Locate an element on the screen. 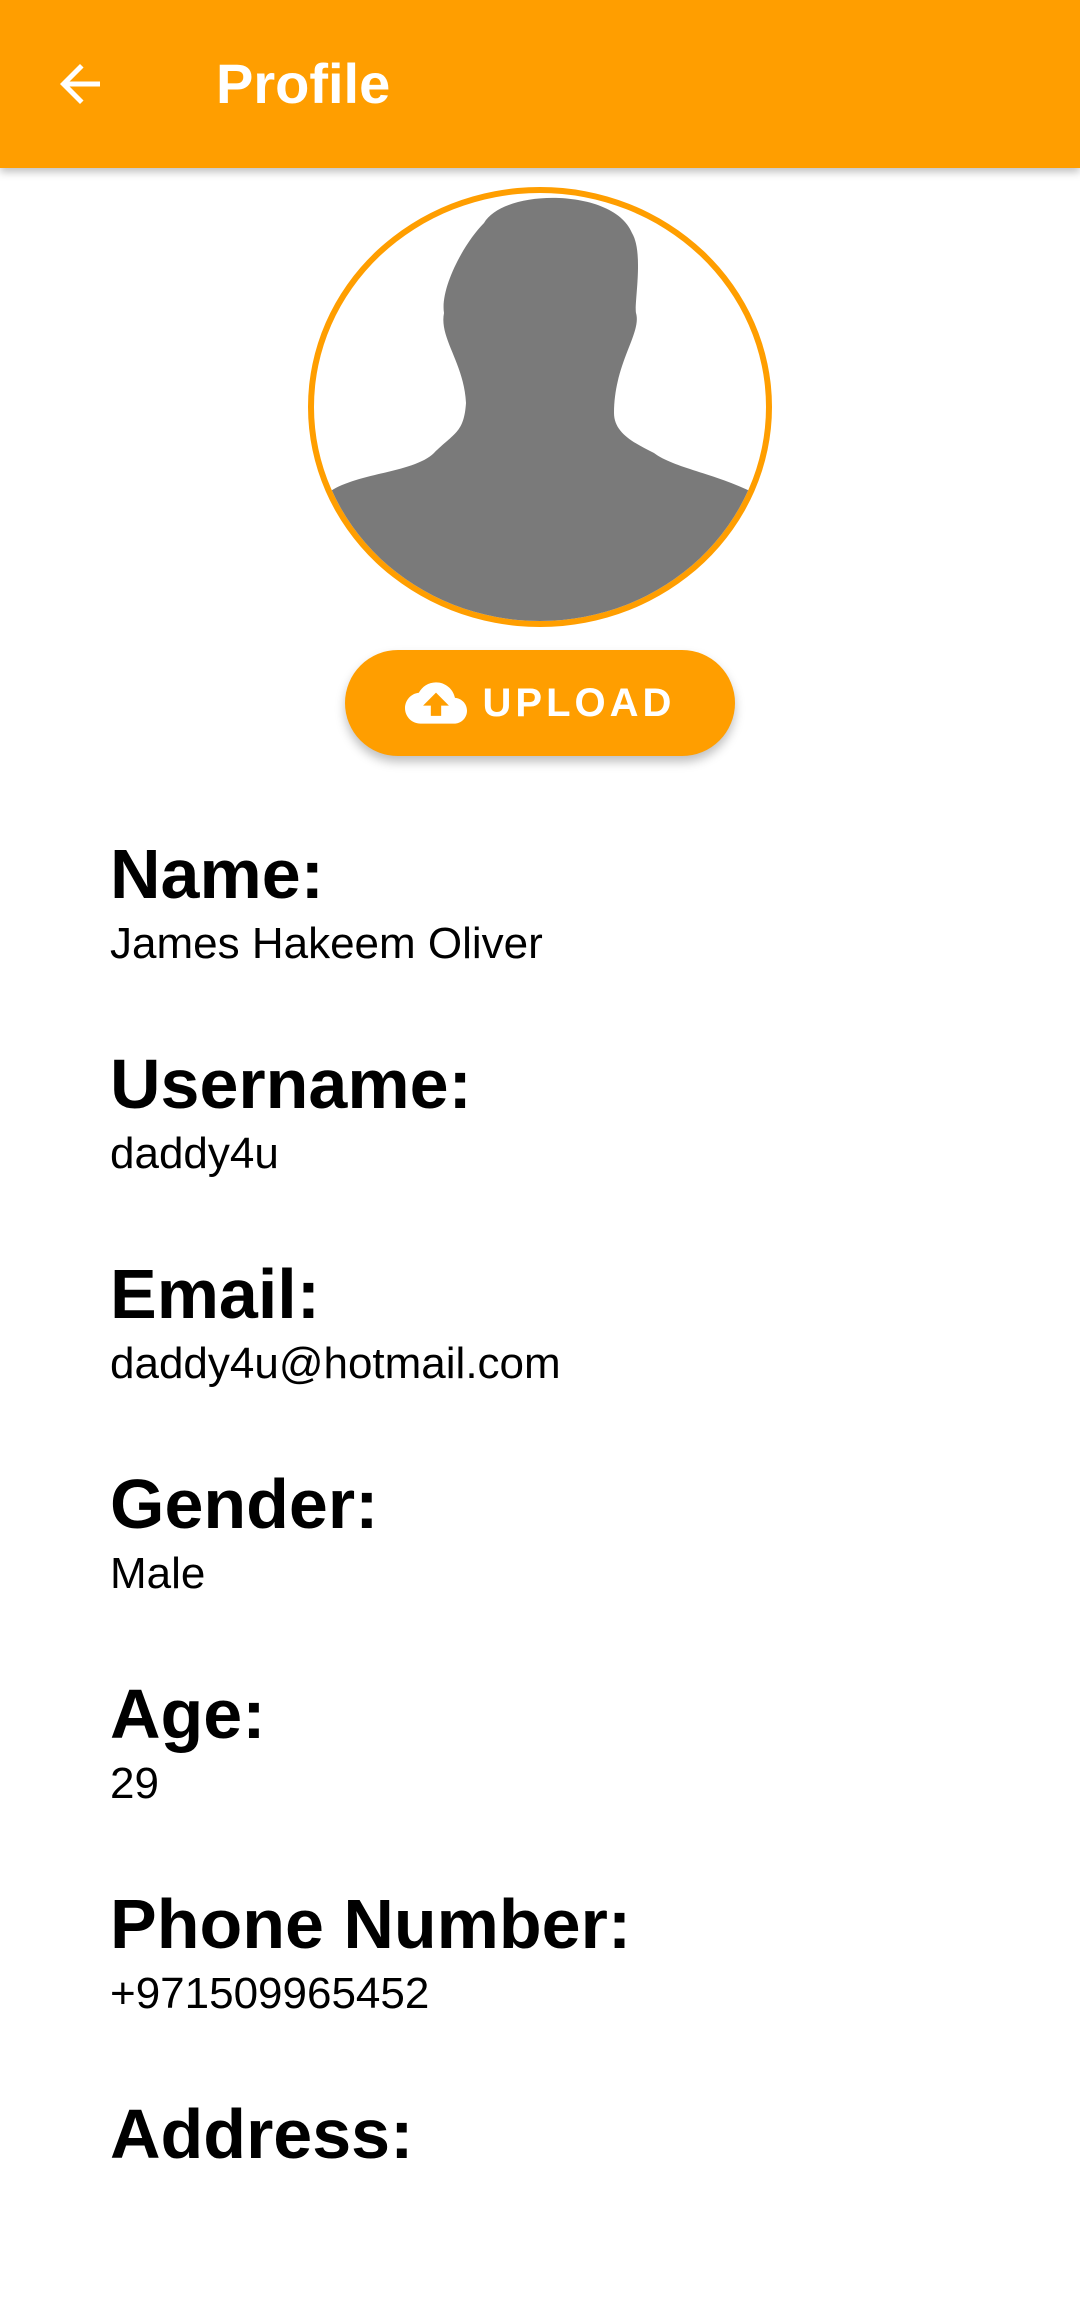  field-label: Age: is located at coordinates (188, 1714).